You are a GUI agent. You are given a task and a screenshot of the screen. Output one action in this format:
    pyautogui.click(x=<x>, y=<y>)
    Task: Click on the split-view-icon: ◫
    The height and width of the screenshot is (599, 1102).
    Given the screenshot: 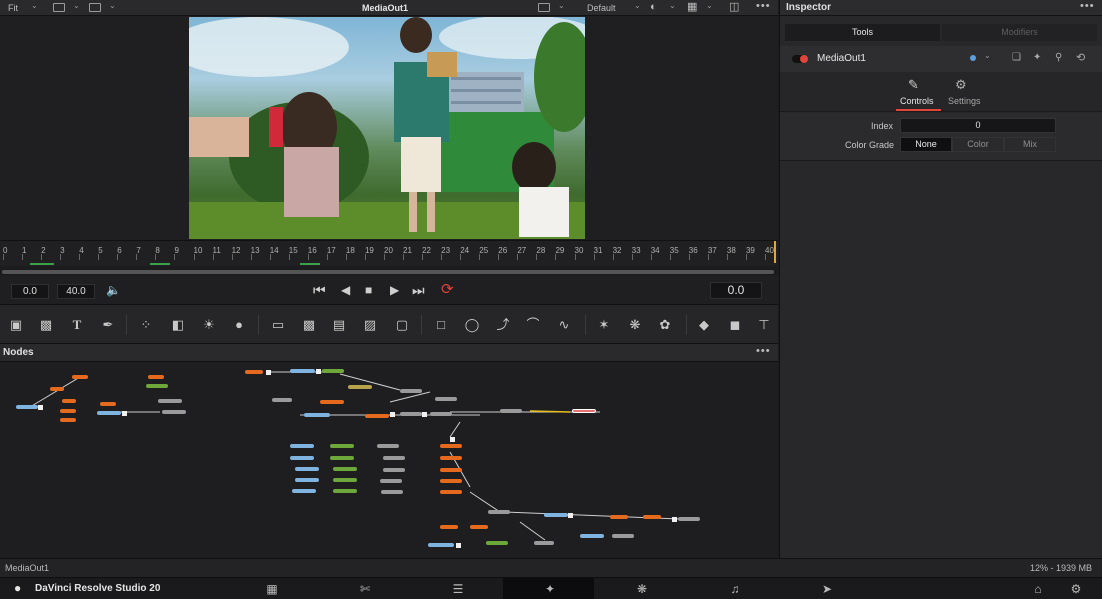 What is the action you would take?
    pyautogui.click(x=734, y=7)
    